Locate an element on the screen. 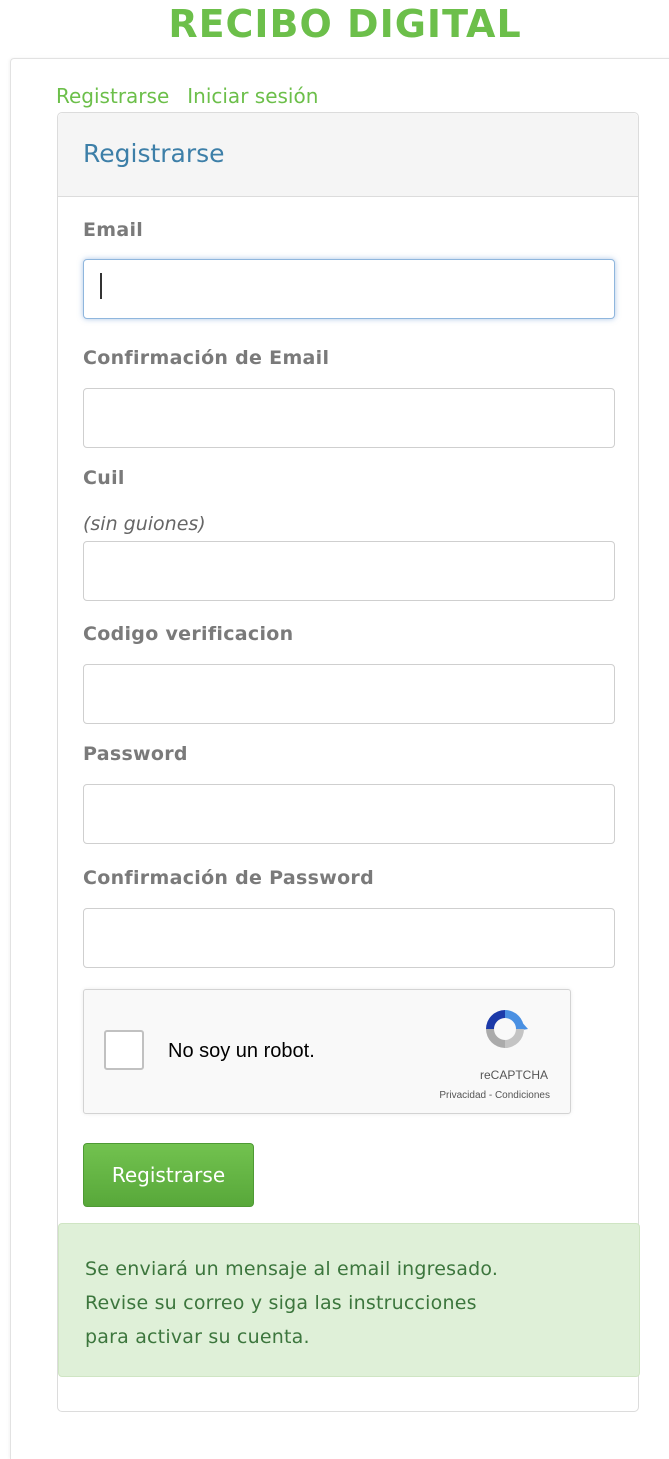 This screenshot has height=1459, width=669. recaptcha-checkbox is located at coordinates (124, 1050).